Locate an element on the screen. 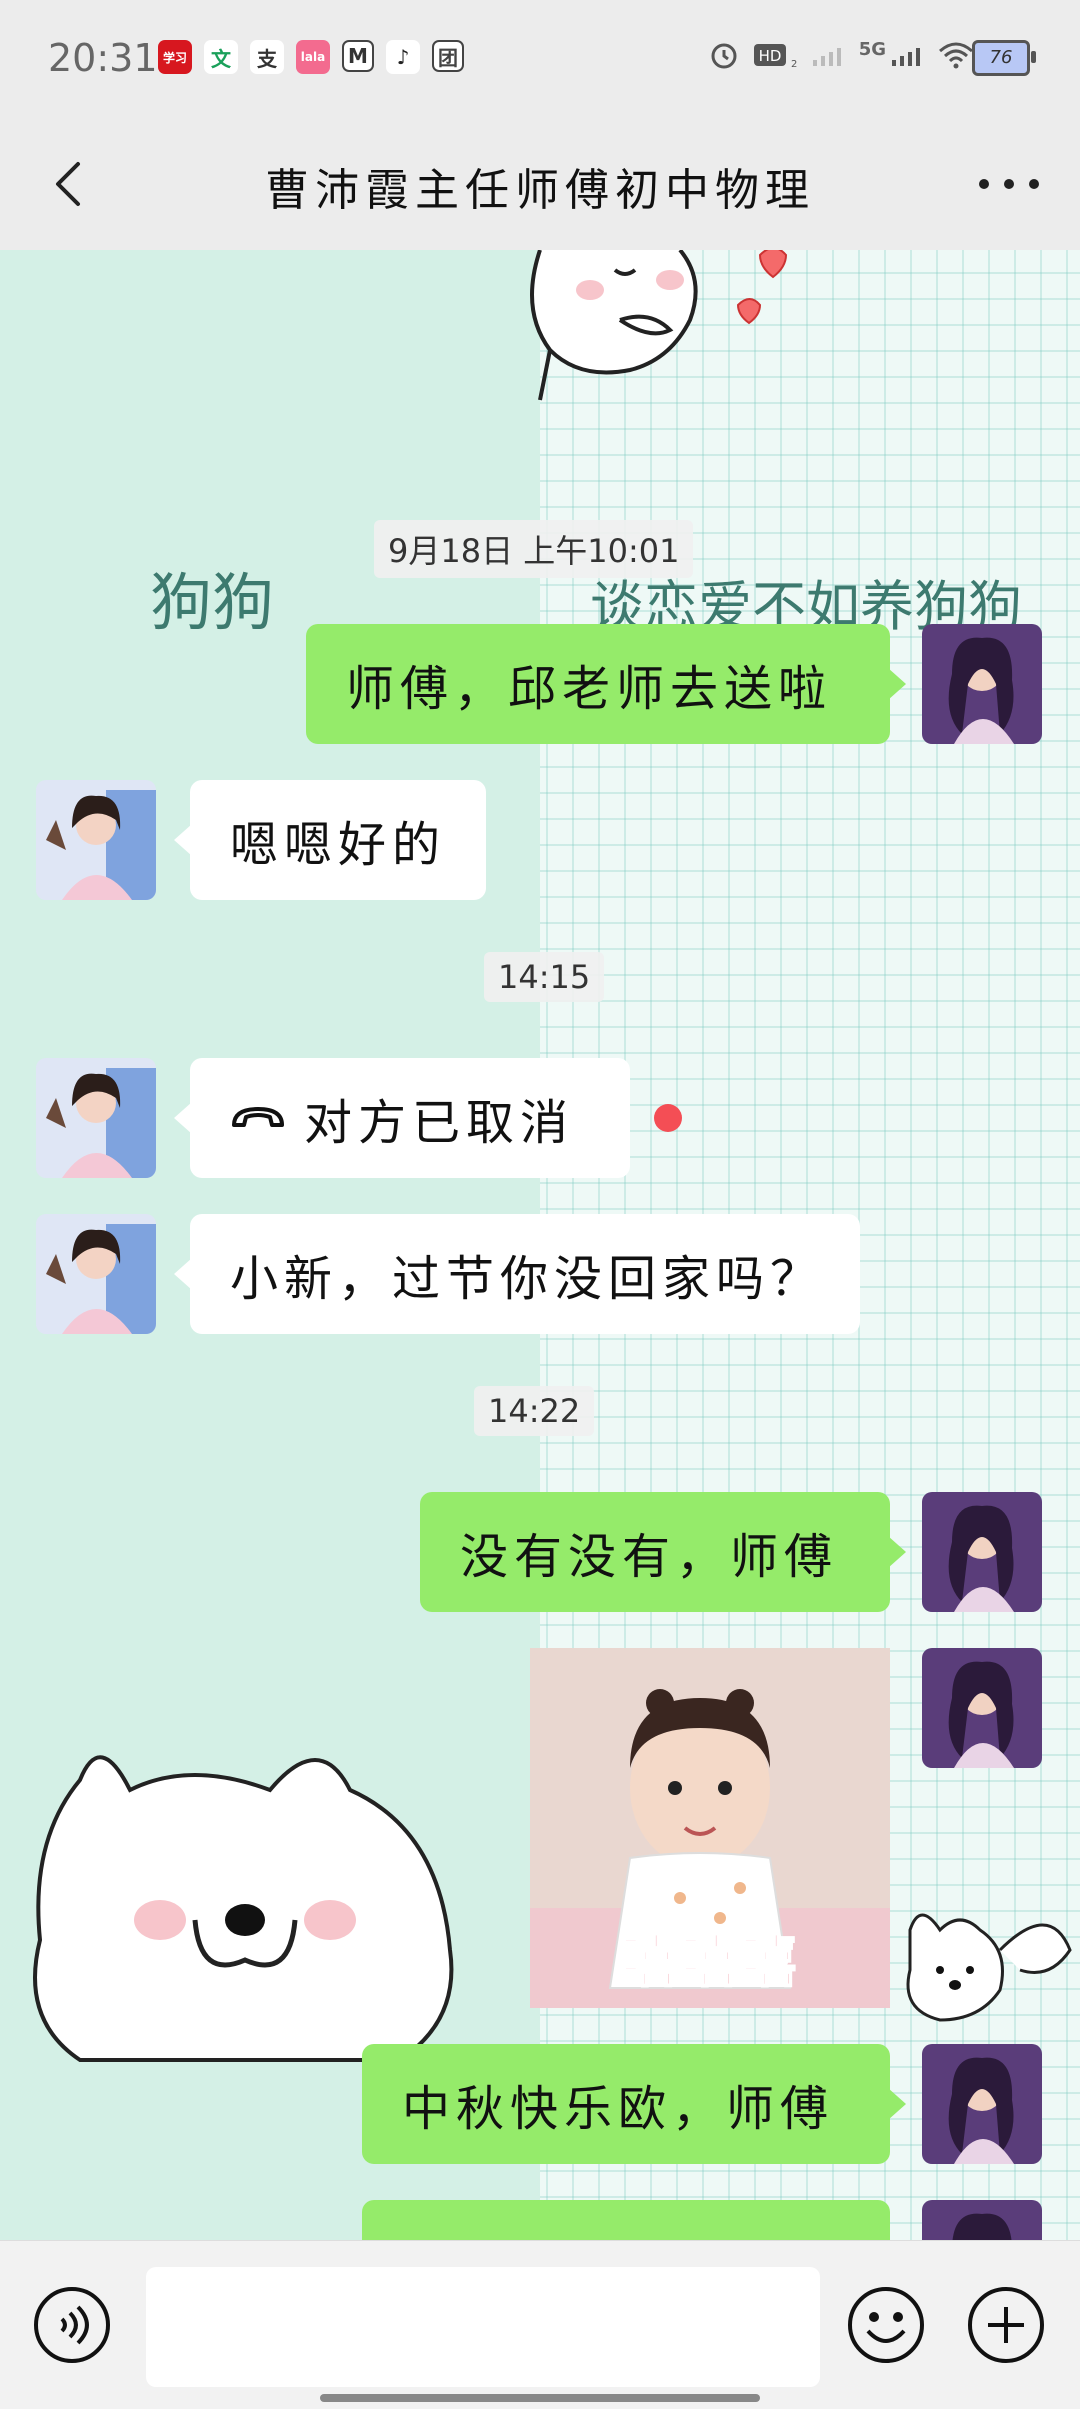 This screenshot has height=2409, width=1080. phone-hangup-icon is located at coordinates (258, 1117).